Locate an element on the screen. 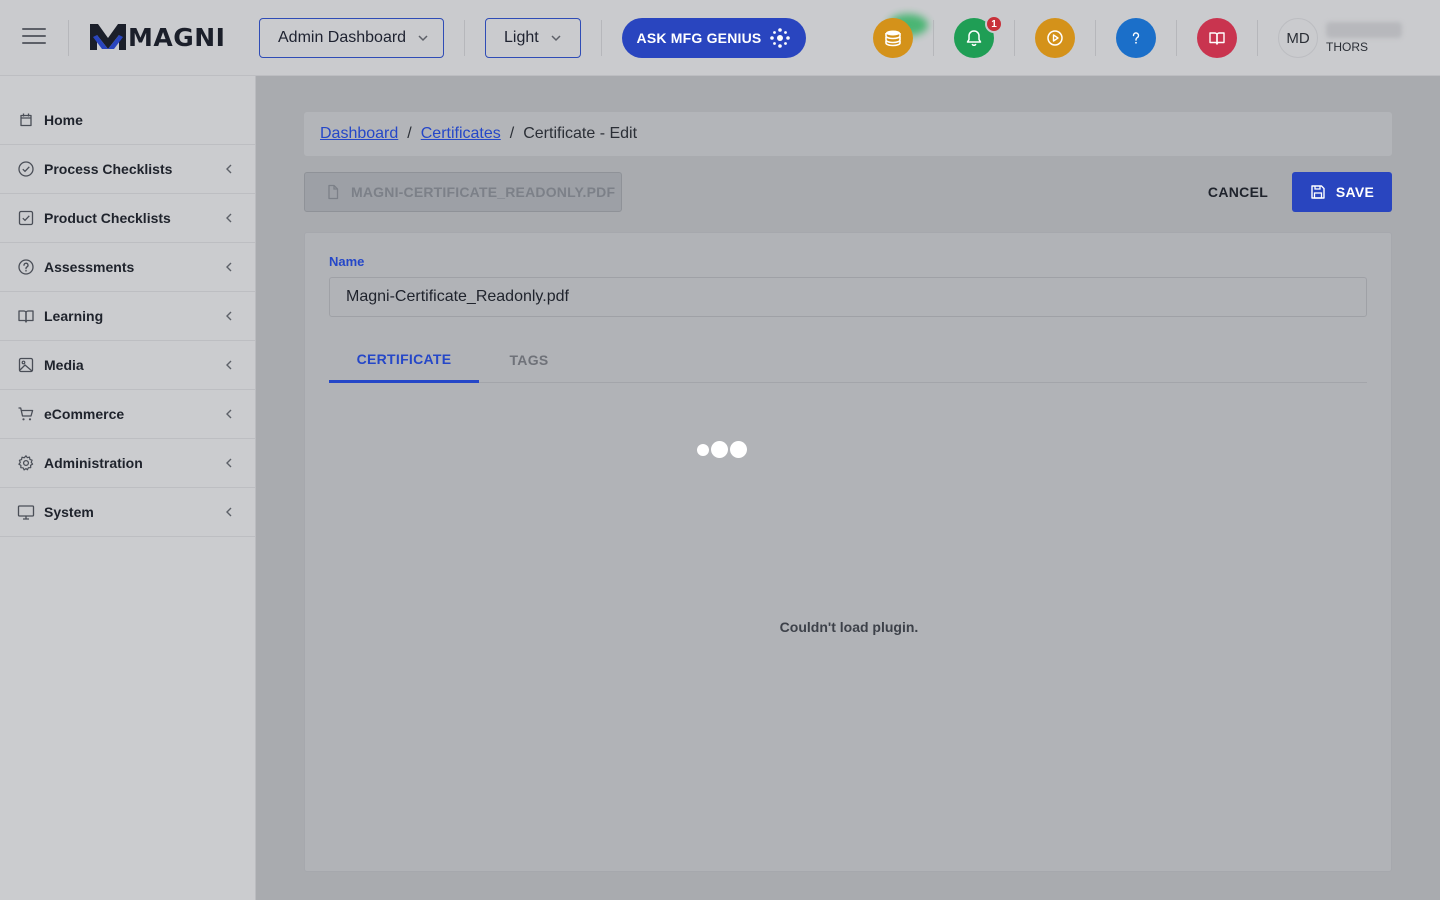 Image resolution: width=1440 pixels, height=900 pixels. user-avatar: MD is located at coordinates (1298, 38).